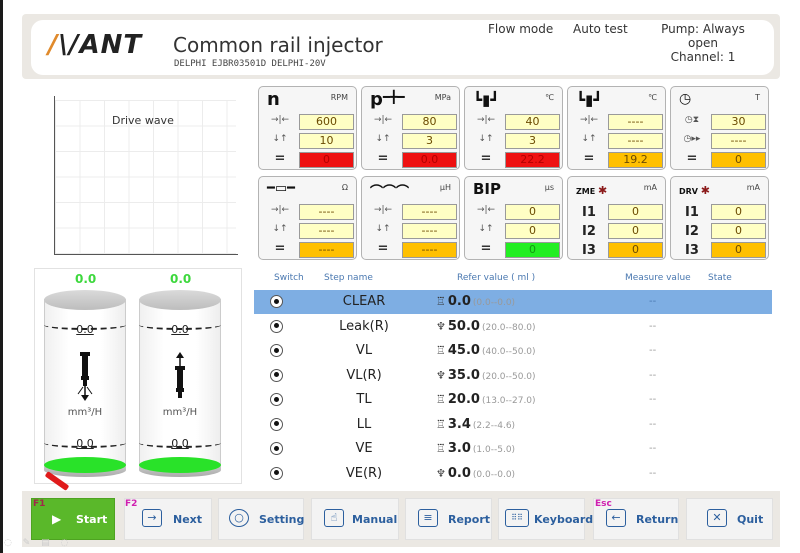  What do you see at coordinates (717, 518) in the screenshot?
I see `close-icon: ✕` at bounding box center [717, 518].